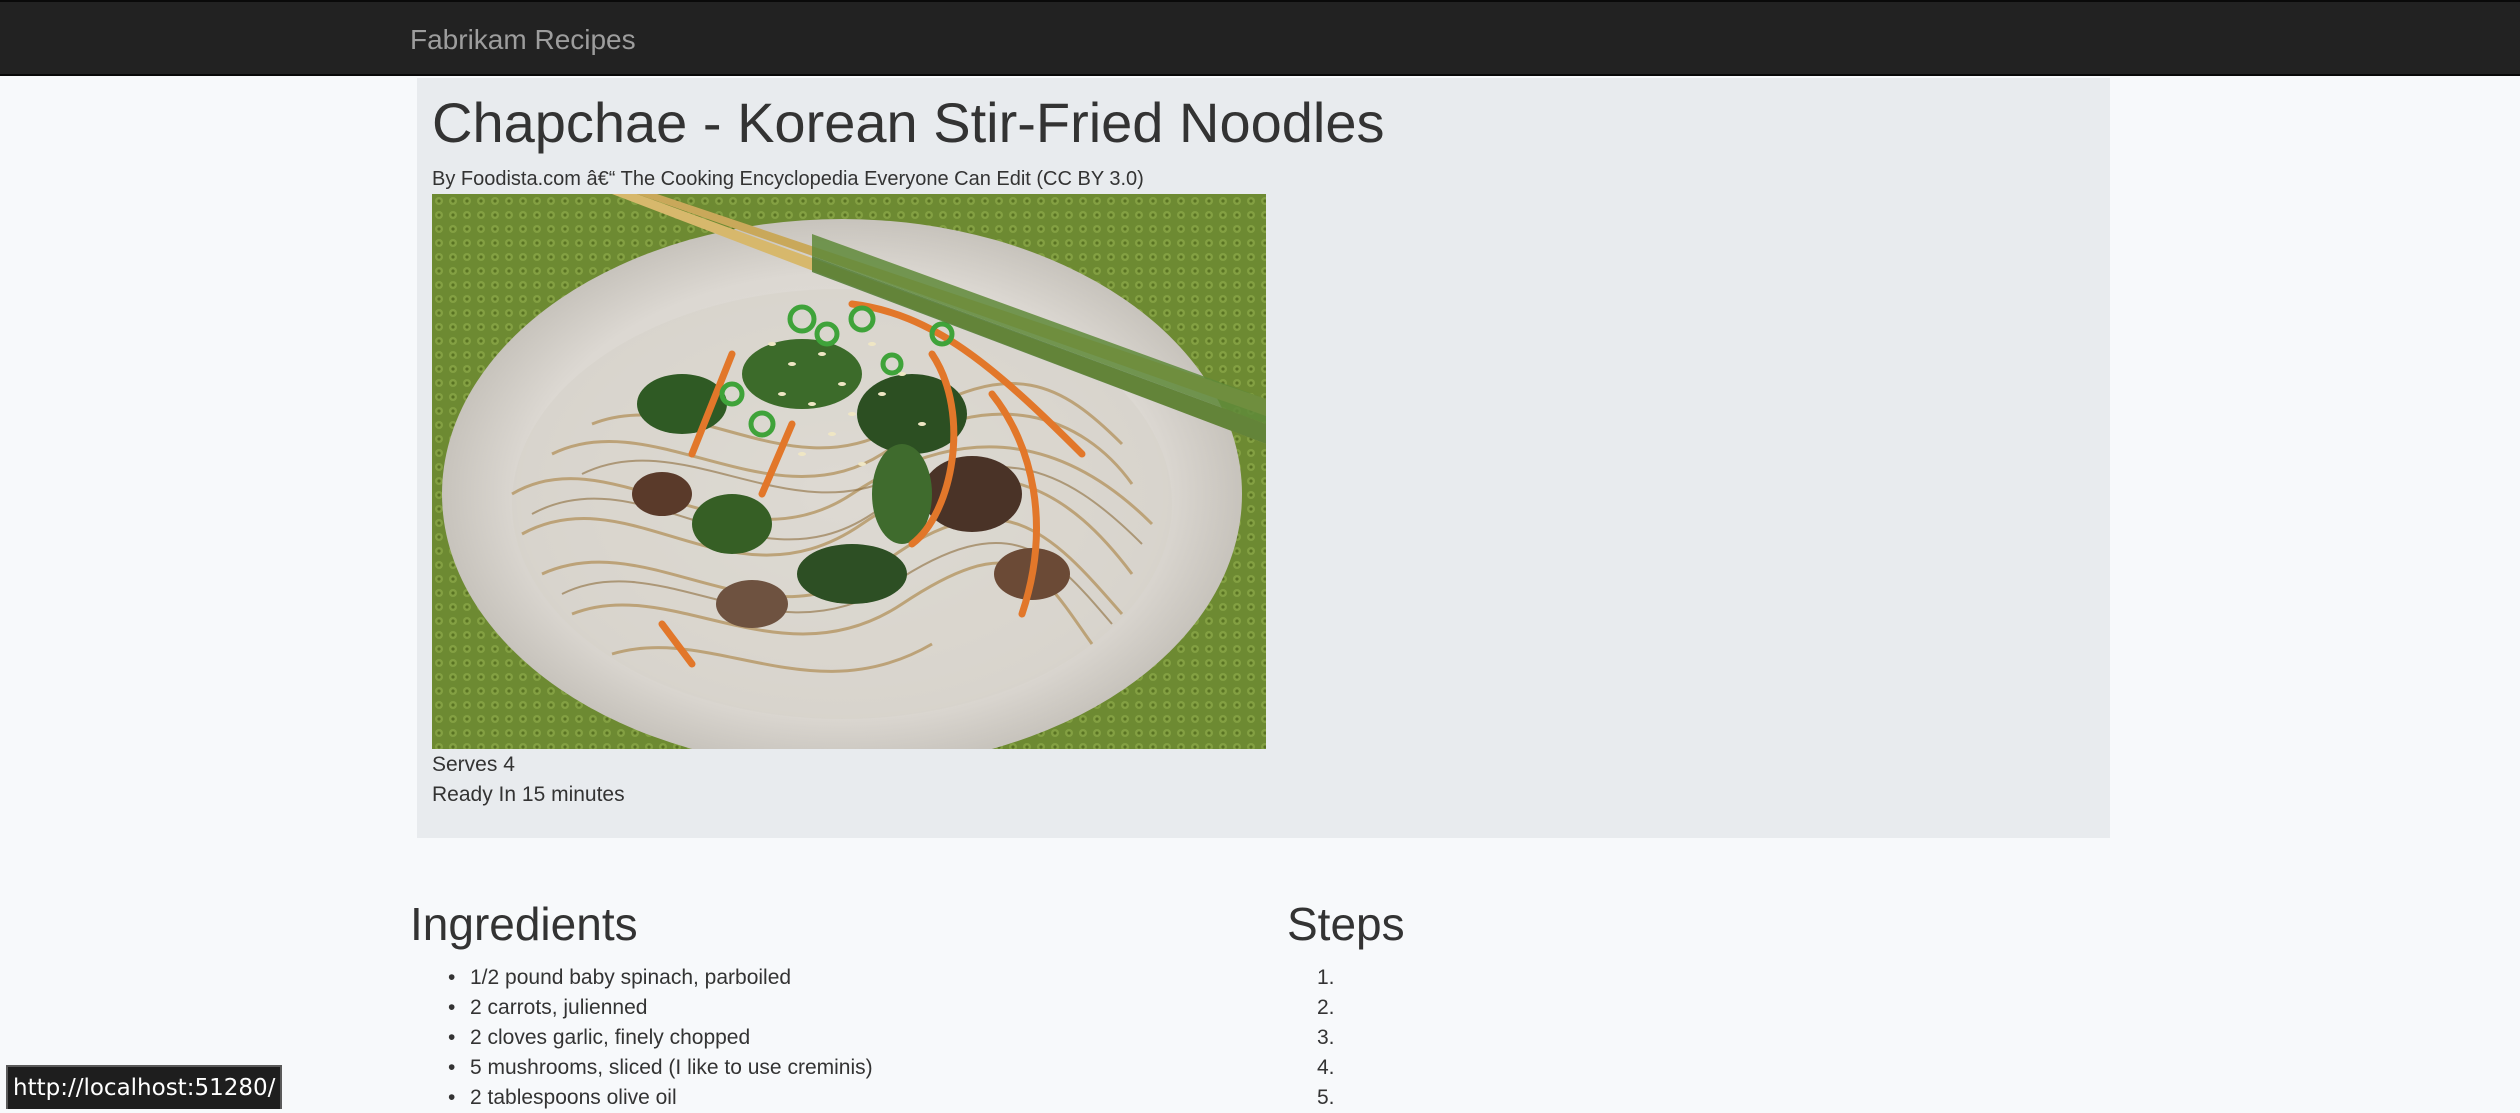 This screenshot has height=1113, width=2520. What do you see at coordinates (1326, 1037) in the screenshot?
I see `step-item: 3.` at bounding box center [1326, 1037].